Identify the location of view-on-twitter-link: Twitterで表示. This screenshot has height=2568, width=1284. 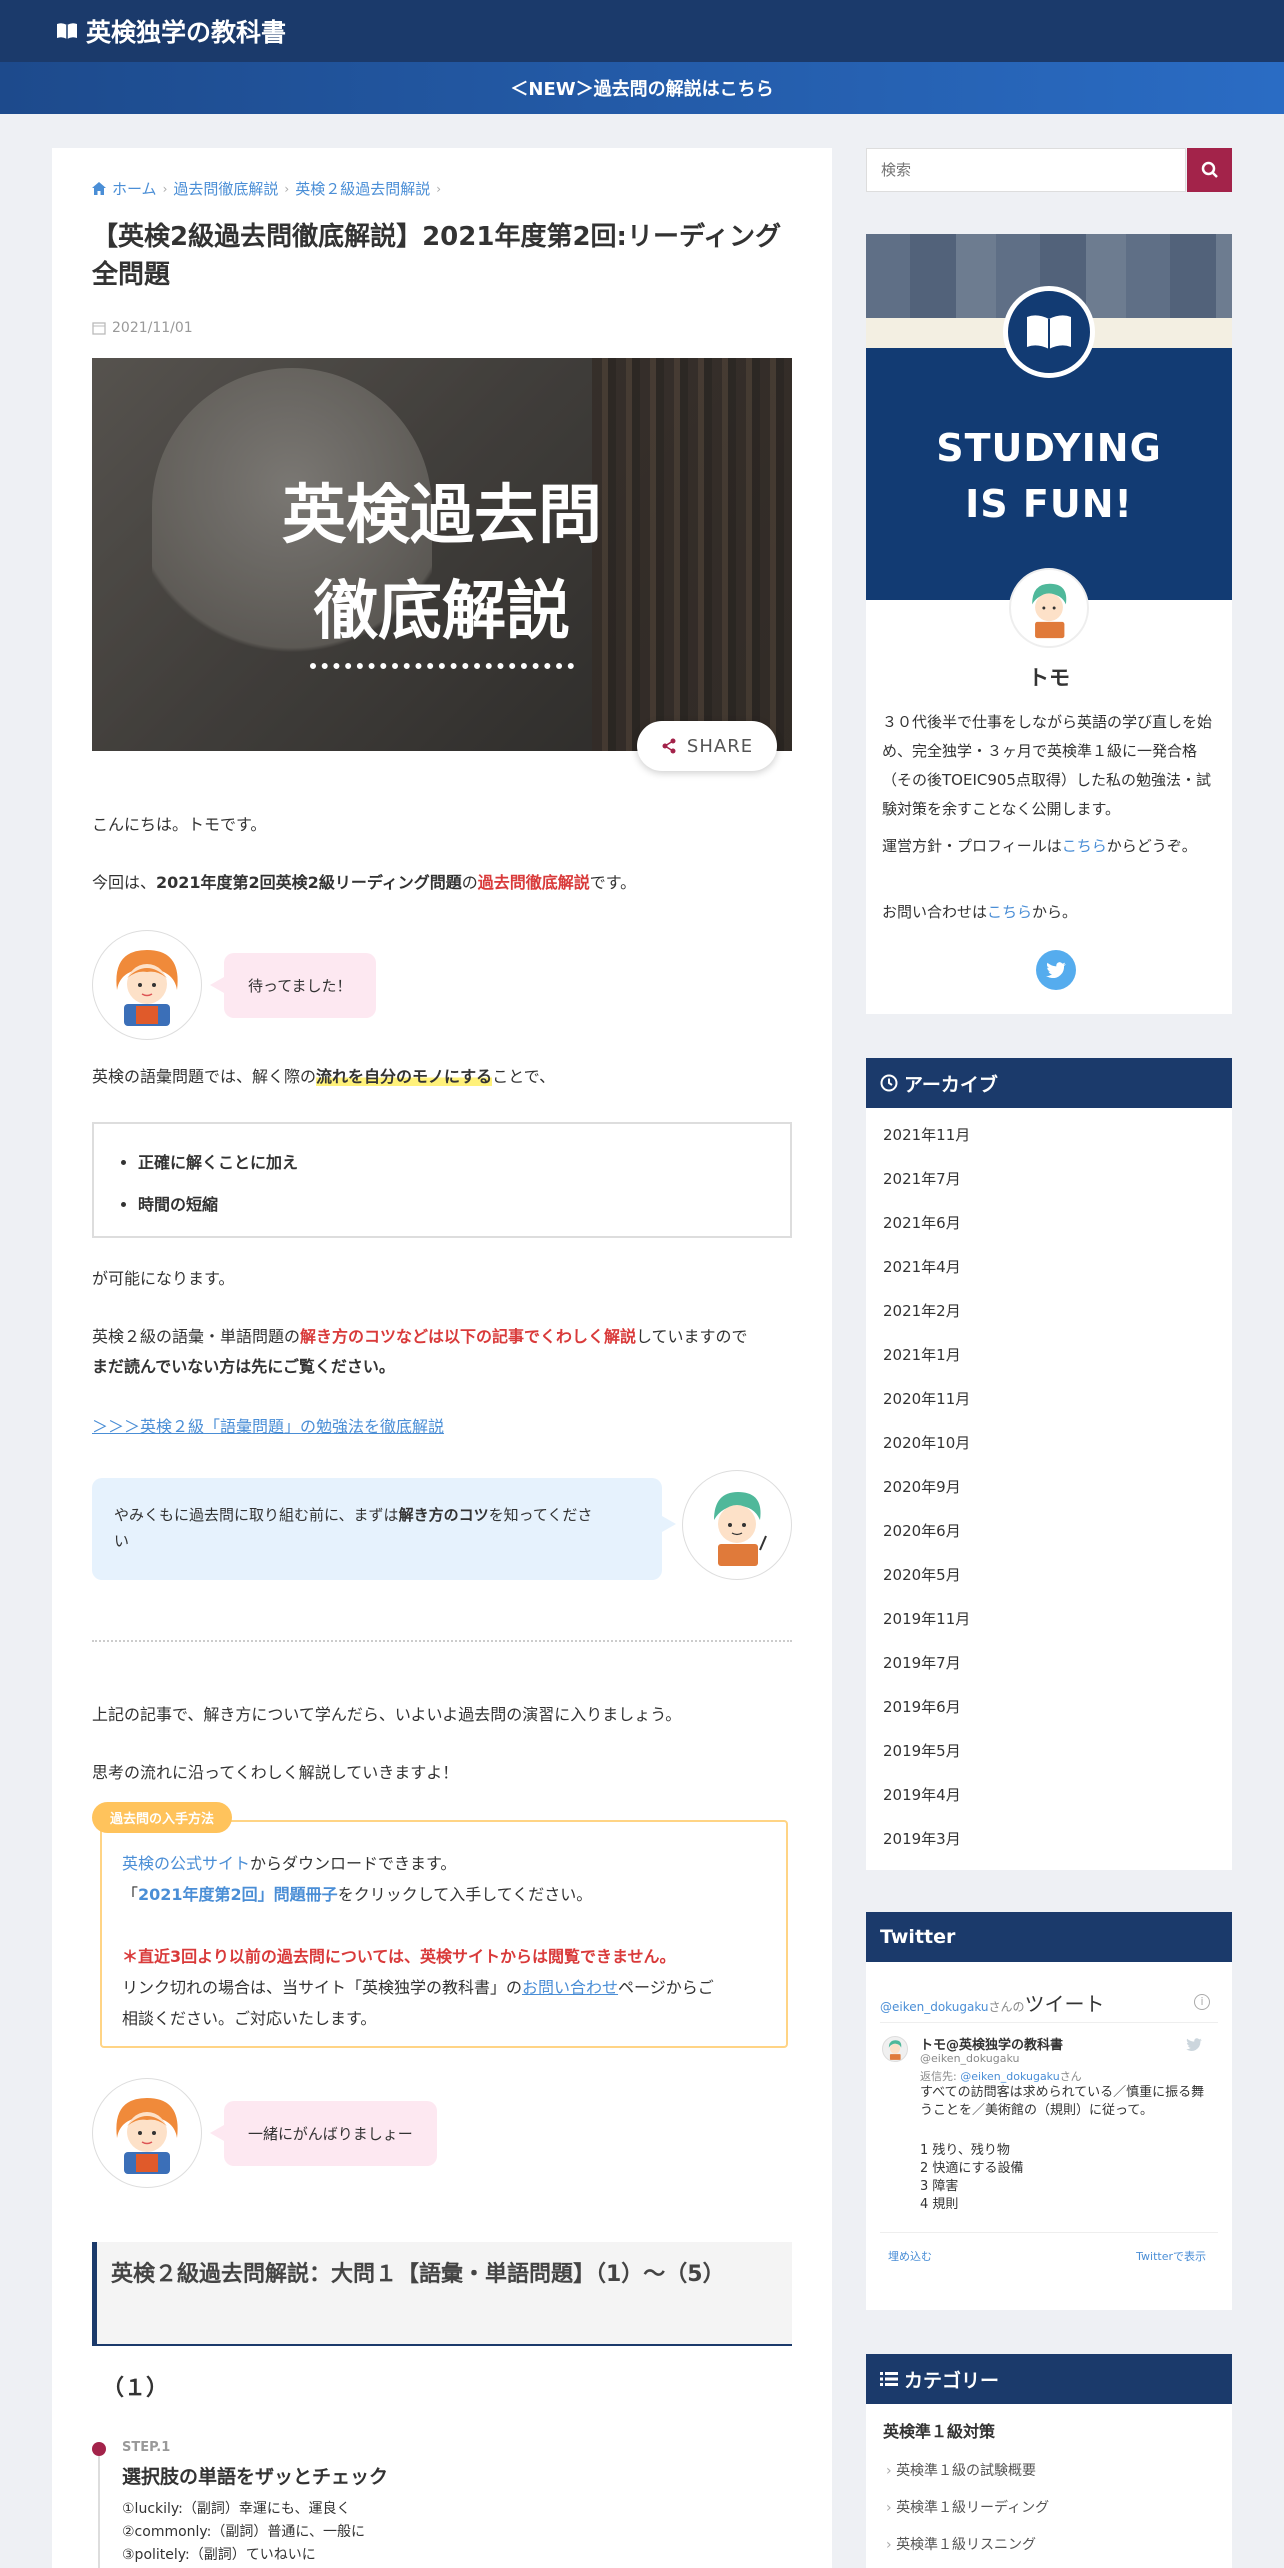
(1171, 2256).